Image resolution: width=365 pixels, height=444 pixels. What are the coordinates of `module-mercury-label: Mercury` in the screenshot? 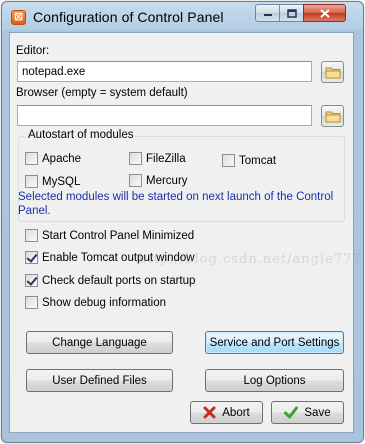 It's located at (167, 180).